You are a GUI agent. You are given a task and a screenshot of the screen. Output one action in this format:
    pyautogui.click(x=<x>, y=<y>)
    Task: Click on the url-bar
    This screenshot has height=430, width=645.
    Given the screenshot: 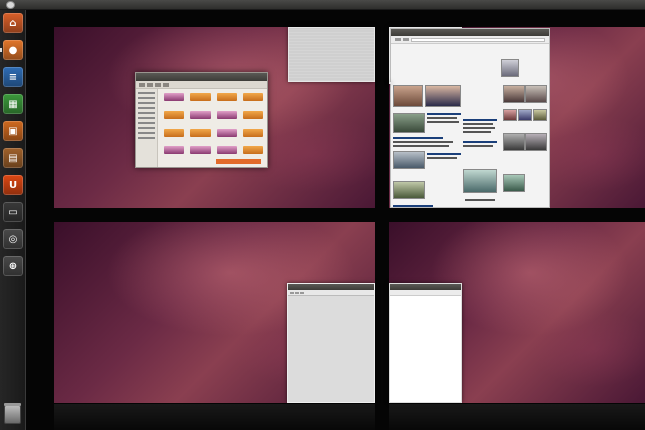 What is the action you would take?
    pyautogui.click(x=478, y=39)
    